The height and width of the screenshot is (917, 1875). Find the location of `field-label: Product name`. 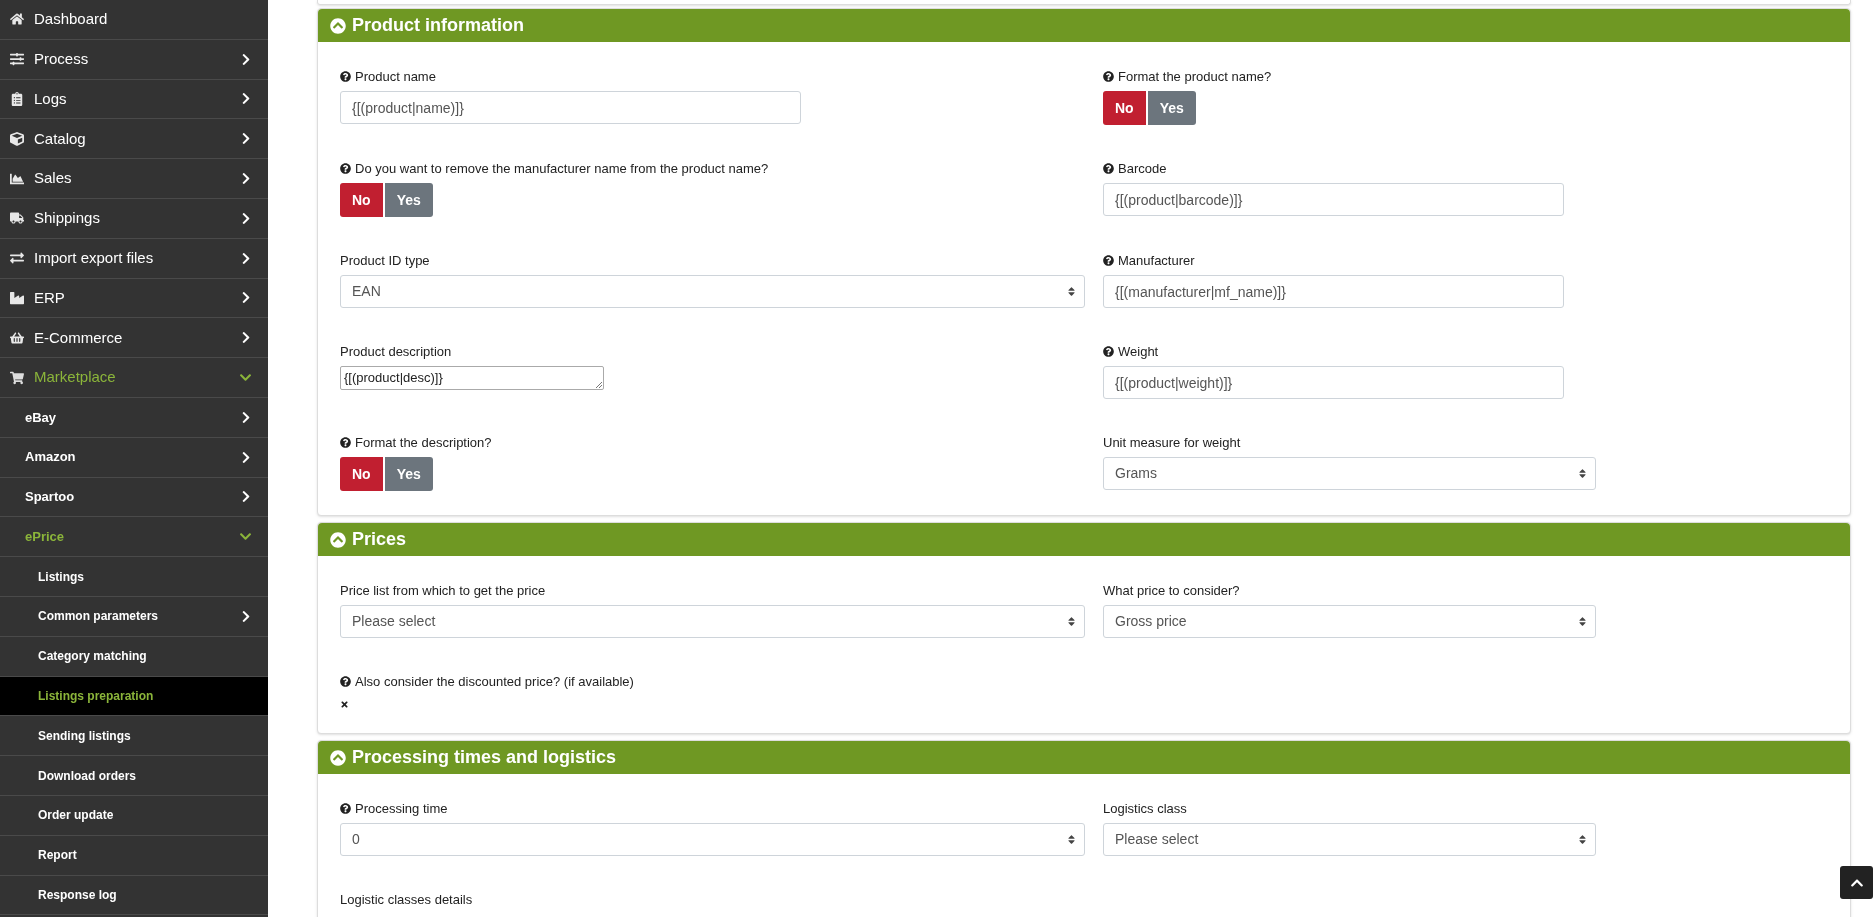

field-label: Product name is located at coordinates (395, 76).